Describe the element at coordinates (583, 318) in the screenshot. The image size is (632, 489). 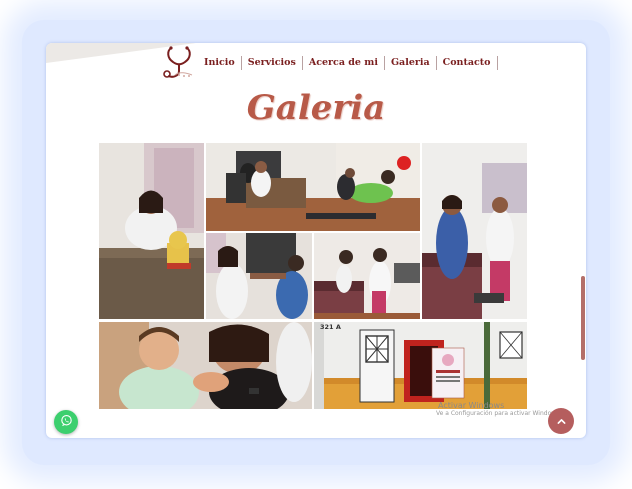
I see `scrollbar-thumb` at that location.